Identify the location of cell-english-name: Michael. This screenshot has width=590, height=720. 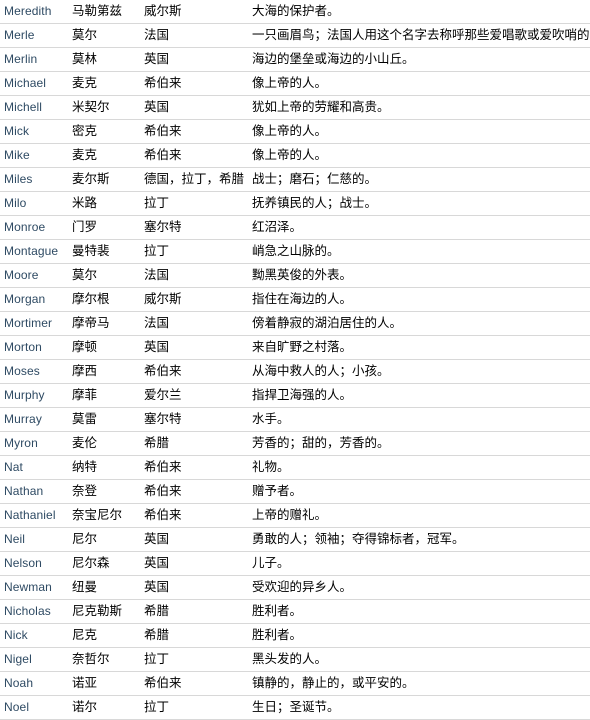
(36, 83).